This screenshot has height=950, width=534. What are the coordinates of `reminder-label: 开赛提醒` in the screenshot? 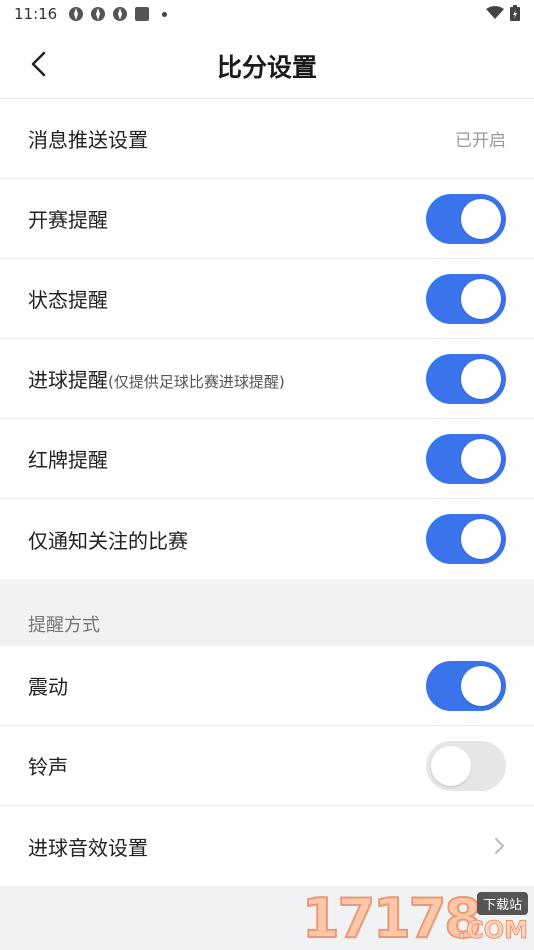 It's located at (68, 220).